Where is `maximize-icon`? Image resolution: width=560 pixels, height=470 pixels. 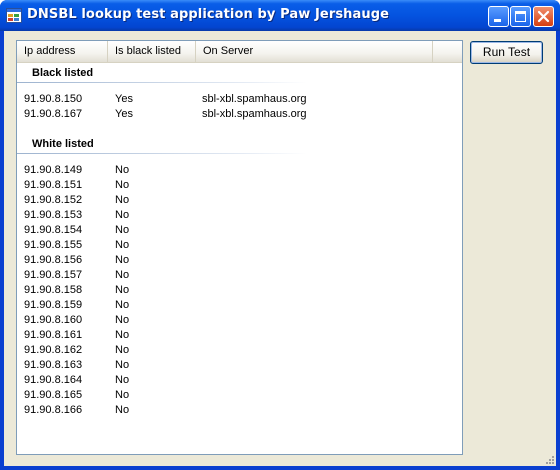
maximize-icon is located at coordinates (520, 16).